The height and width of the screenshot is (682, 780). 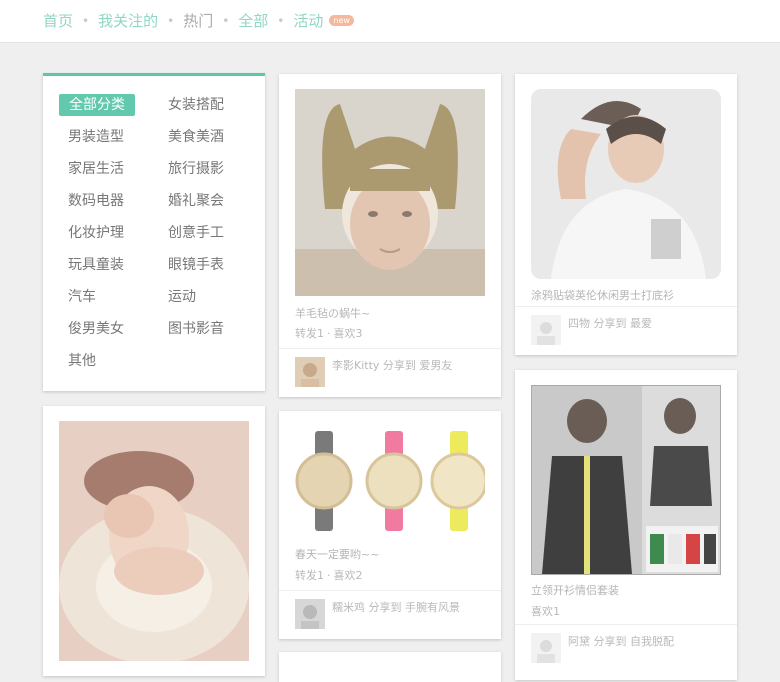 I want to click on category-craft: 创意手工, so click(x=196, y=233).